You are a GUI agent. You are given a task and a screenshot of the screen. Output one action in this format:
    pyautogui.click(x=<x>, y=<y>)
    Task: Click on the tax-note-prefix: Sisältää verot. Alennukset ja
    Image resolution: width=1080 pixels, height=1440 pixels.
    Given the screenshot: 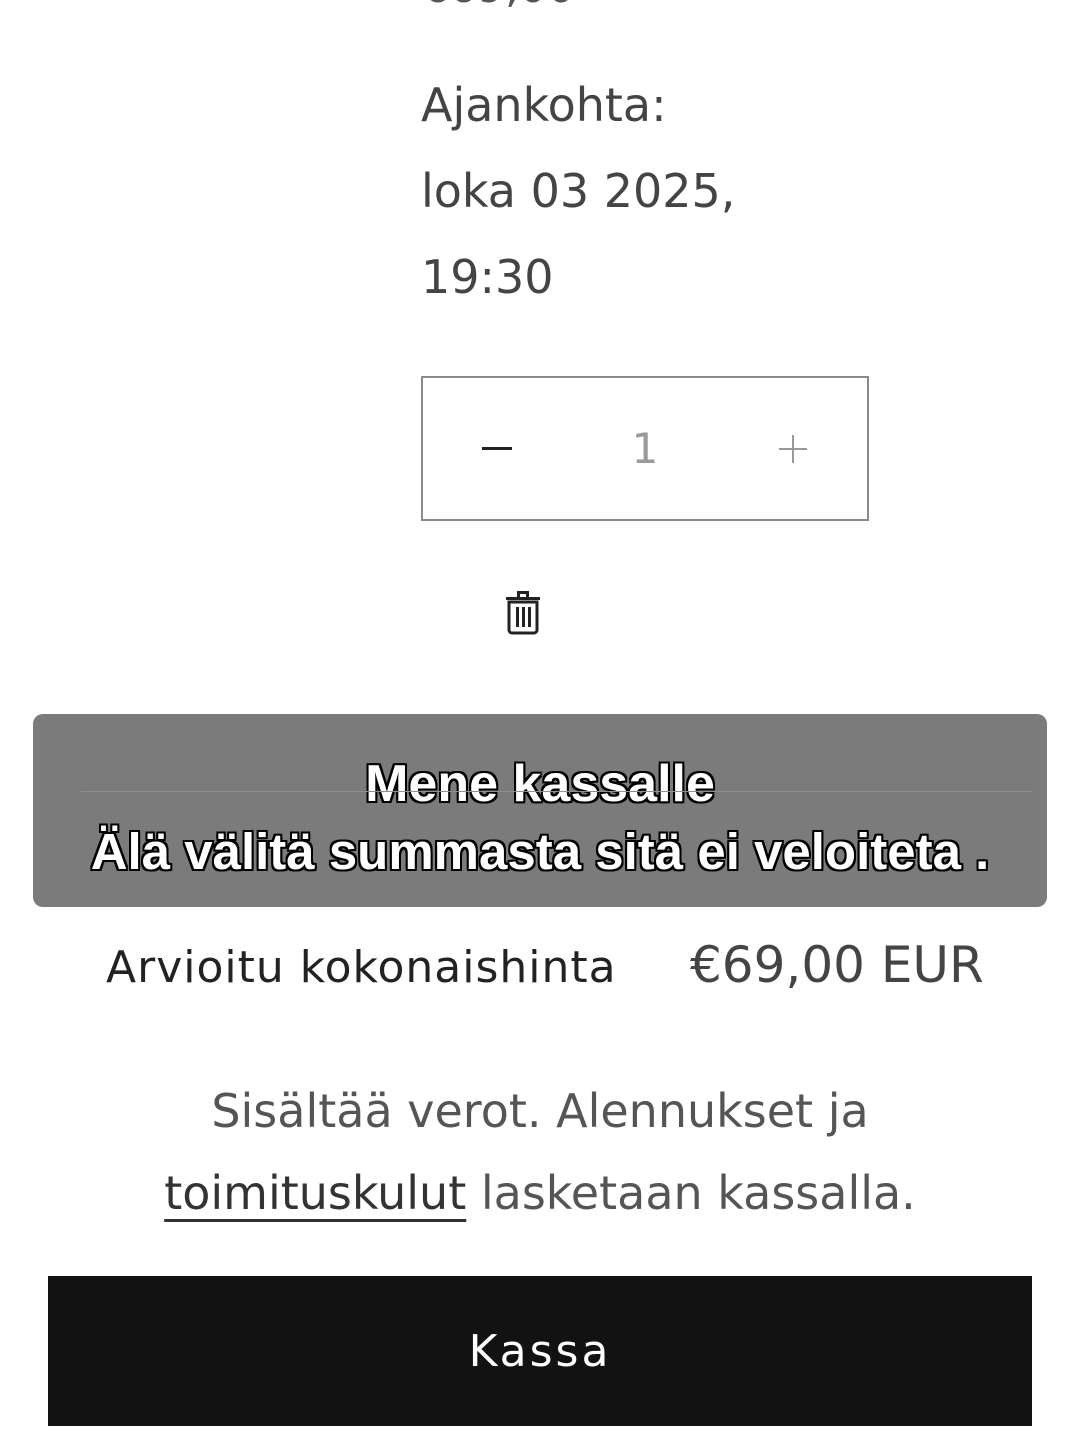 What is the action you would take?
    pyautogui.click(x=540, y=1111)
    